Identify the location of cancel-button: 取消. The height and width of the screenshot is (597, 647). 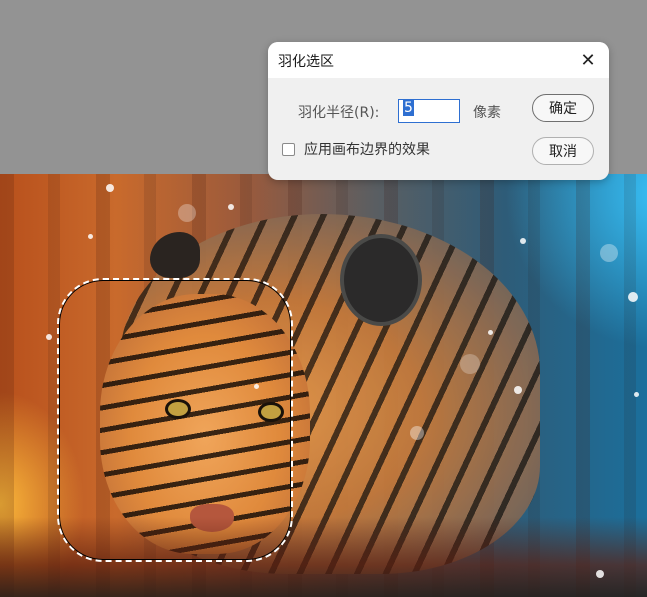
(563, 151).